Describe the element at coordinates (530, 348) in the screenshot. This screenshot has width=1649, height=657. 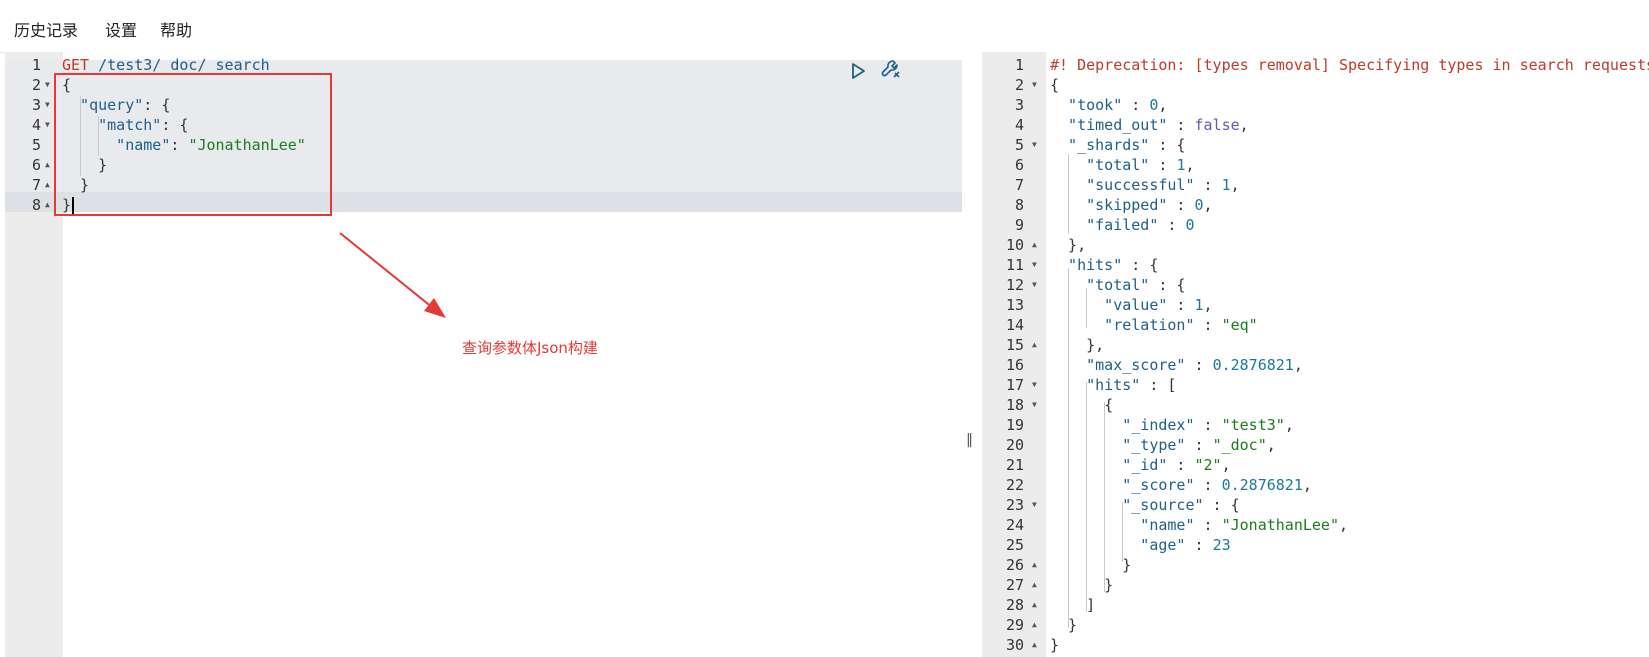
I see `annotation-label: 查询参数体Json构建` at that location.